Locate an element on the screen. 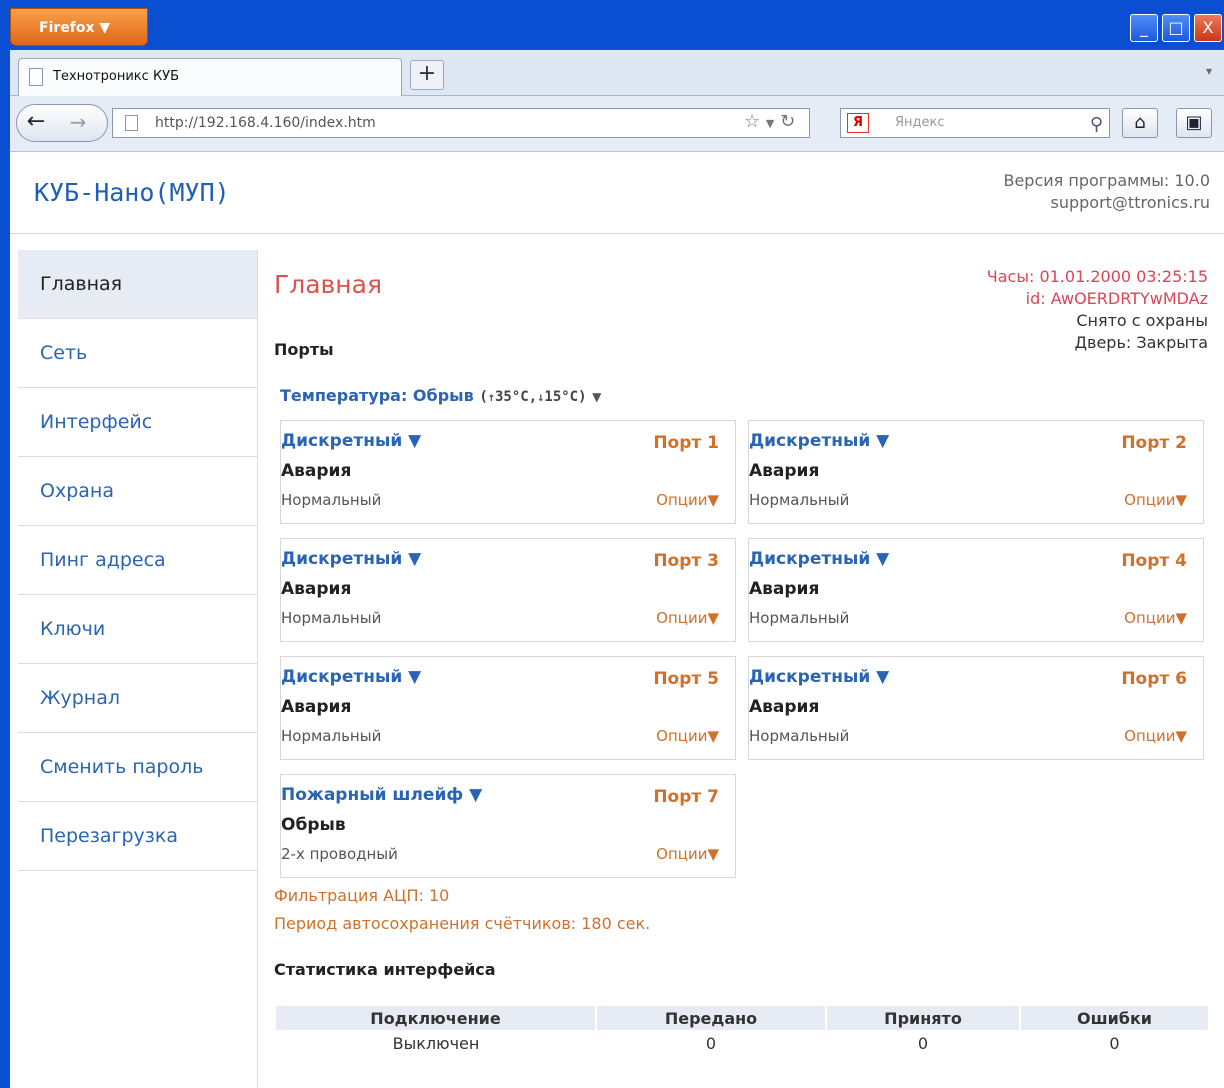  close-window-button: X is located at coordinates (1208, 28).